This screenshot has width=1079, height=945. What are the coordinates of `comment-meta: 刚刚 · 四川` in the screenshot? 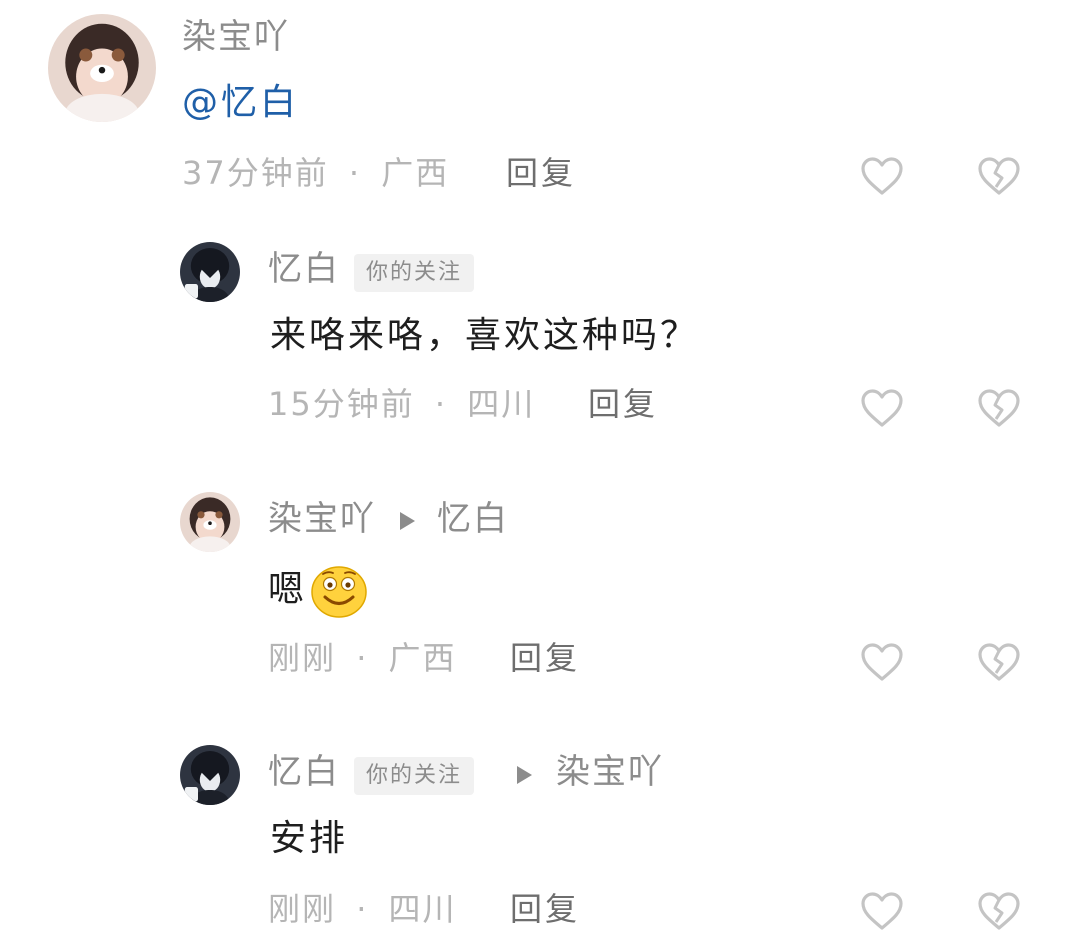 It's located at (362, 909).